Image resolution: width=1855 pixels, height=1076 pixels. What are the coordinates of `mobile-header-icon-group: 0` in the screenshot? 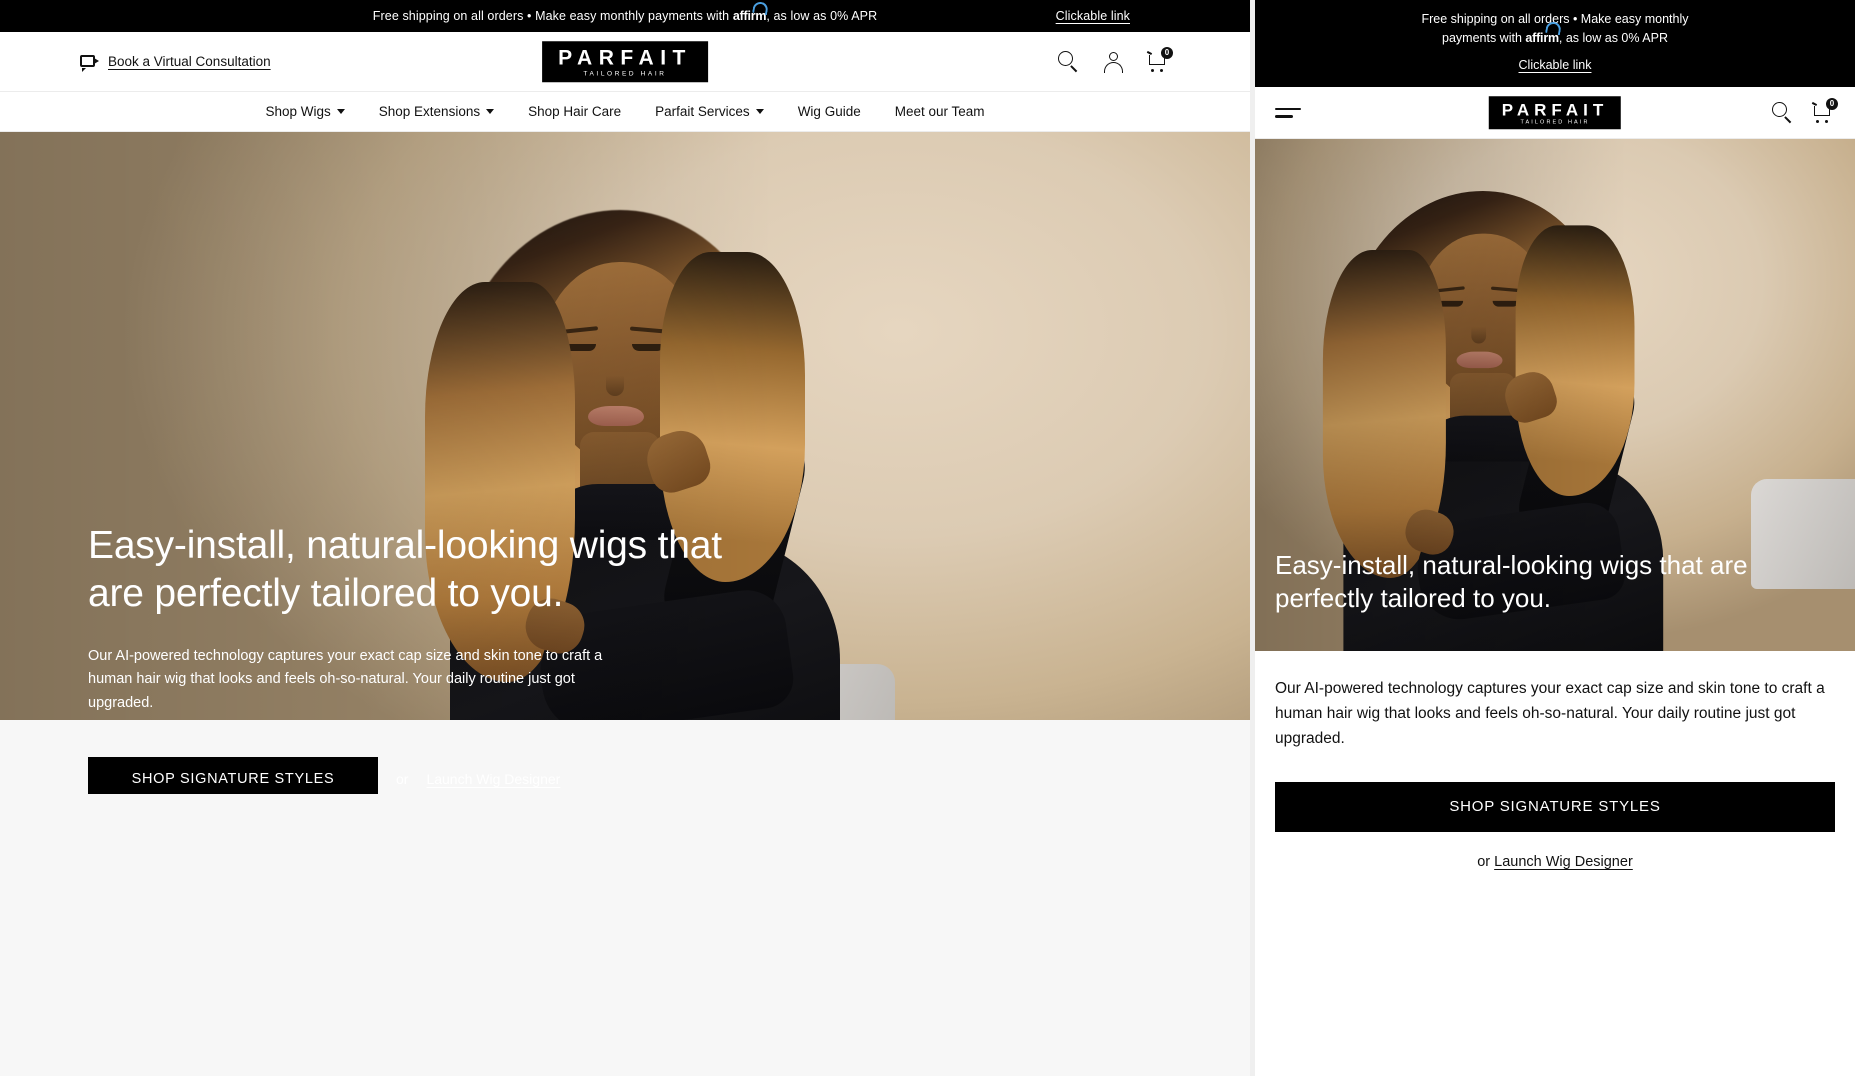 It's located at (1804, 111).